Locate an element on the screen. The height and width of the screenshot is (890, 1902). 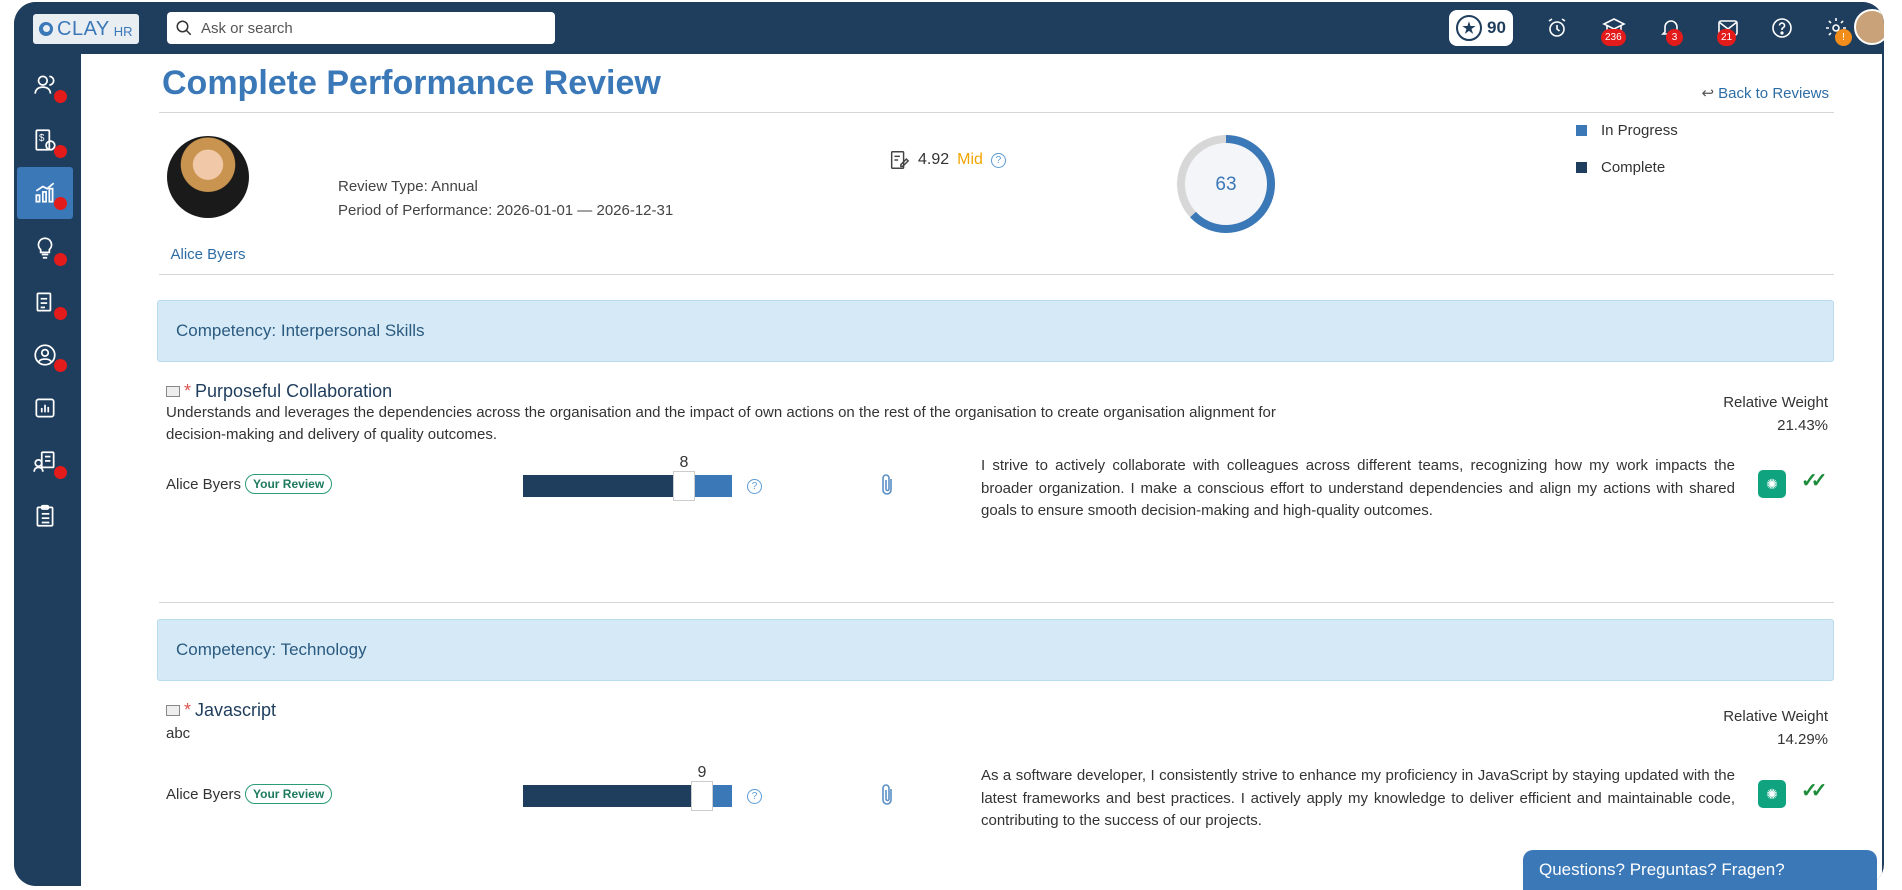
back-link-label: Back to Reviews is located at coordinates (1773, 93).